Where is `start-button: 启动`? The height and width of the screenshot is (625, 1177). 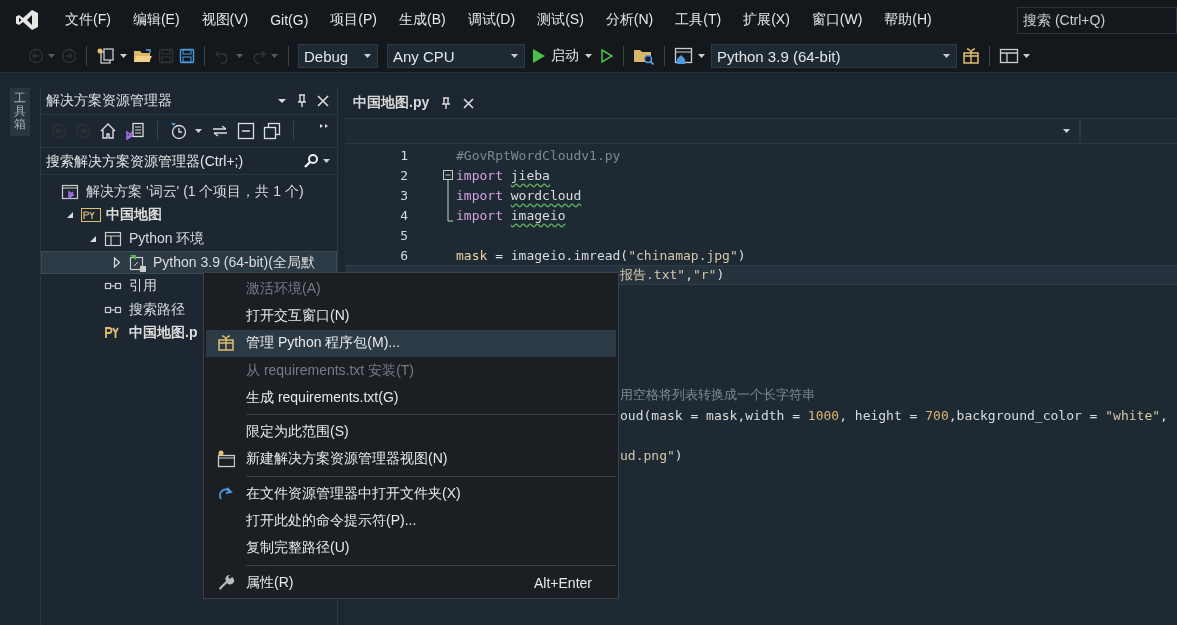
start-button: 启动 is located at coordinates (562, 56).